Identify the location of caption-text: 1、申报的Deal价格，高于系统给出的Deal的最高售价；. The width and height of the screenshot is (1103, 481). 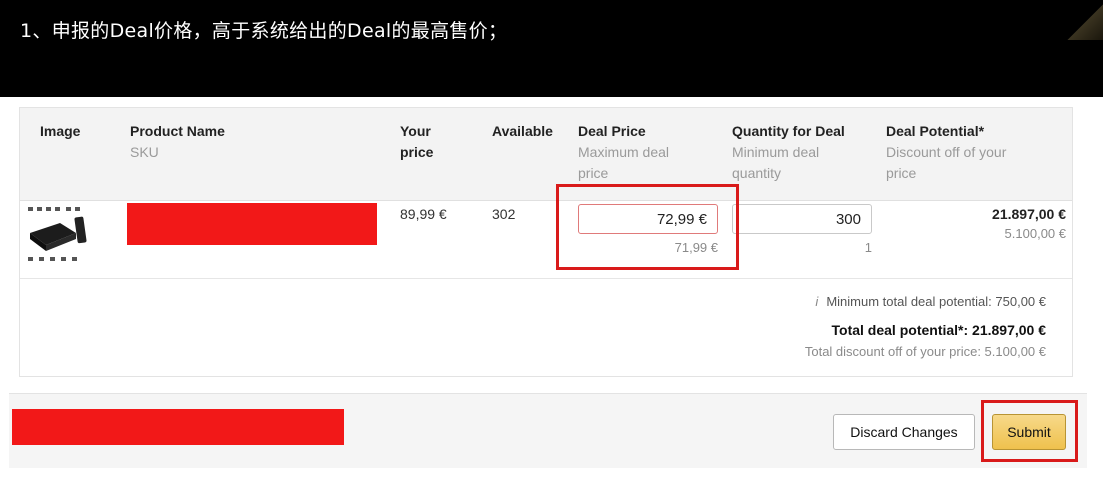
(264, 31).